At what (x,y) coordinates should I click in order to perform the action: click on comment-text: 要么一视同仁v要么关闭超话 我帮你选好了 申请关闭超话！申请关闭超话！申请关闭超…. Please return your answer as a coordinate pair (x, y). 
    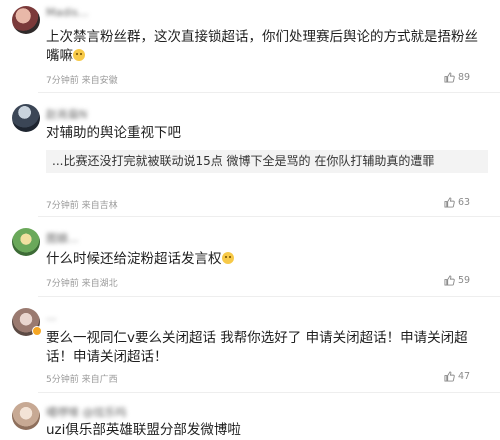
    Looking at the image, I should click on (257, 347).